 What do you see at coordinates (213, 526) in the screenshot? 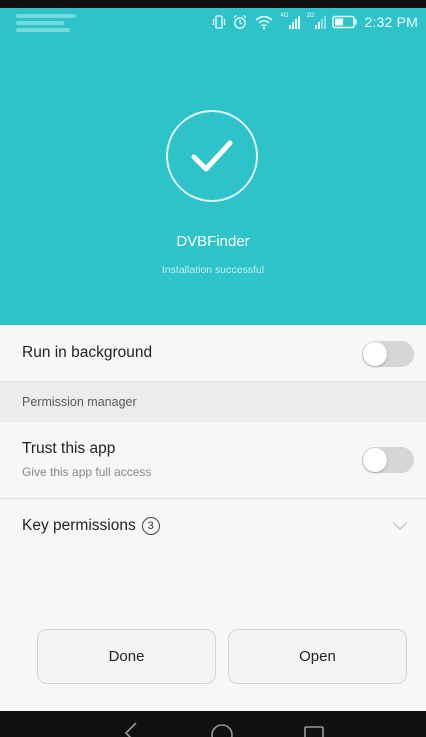
I see `key-permissions-row: Key permissions 3` at bounding box center [213, 526].